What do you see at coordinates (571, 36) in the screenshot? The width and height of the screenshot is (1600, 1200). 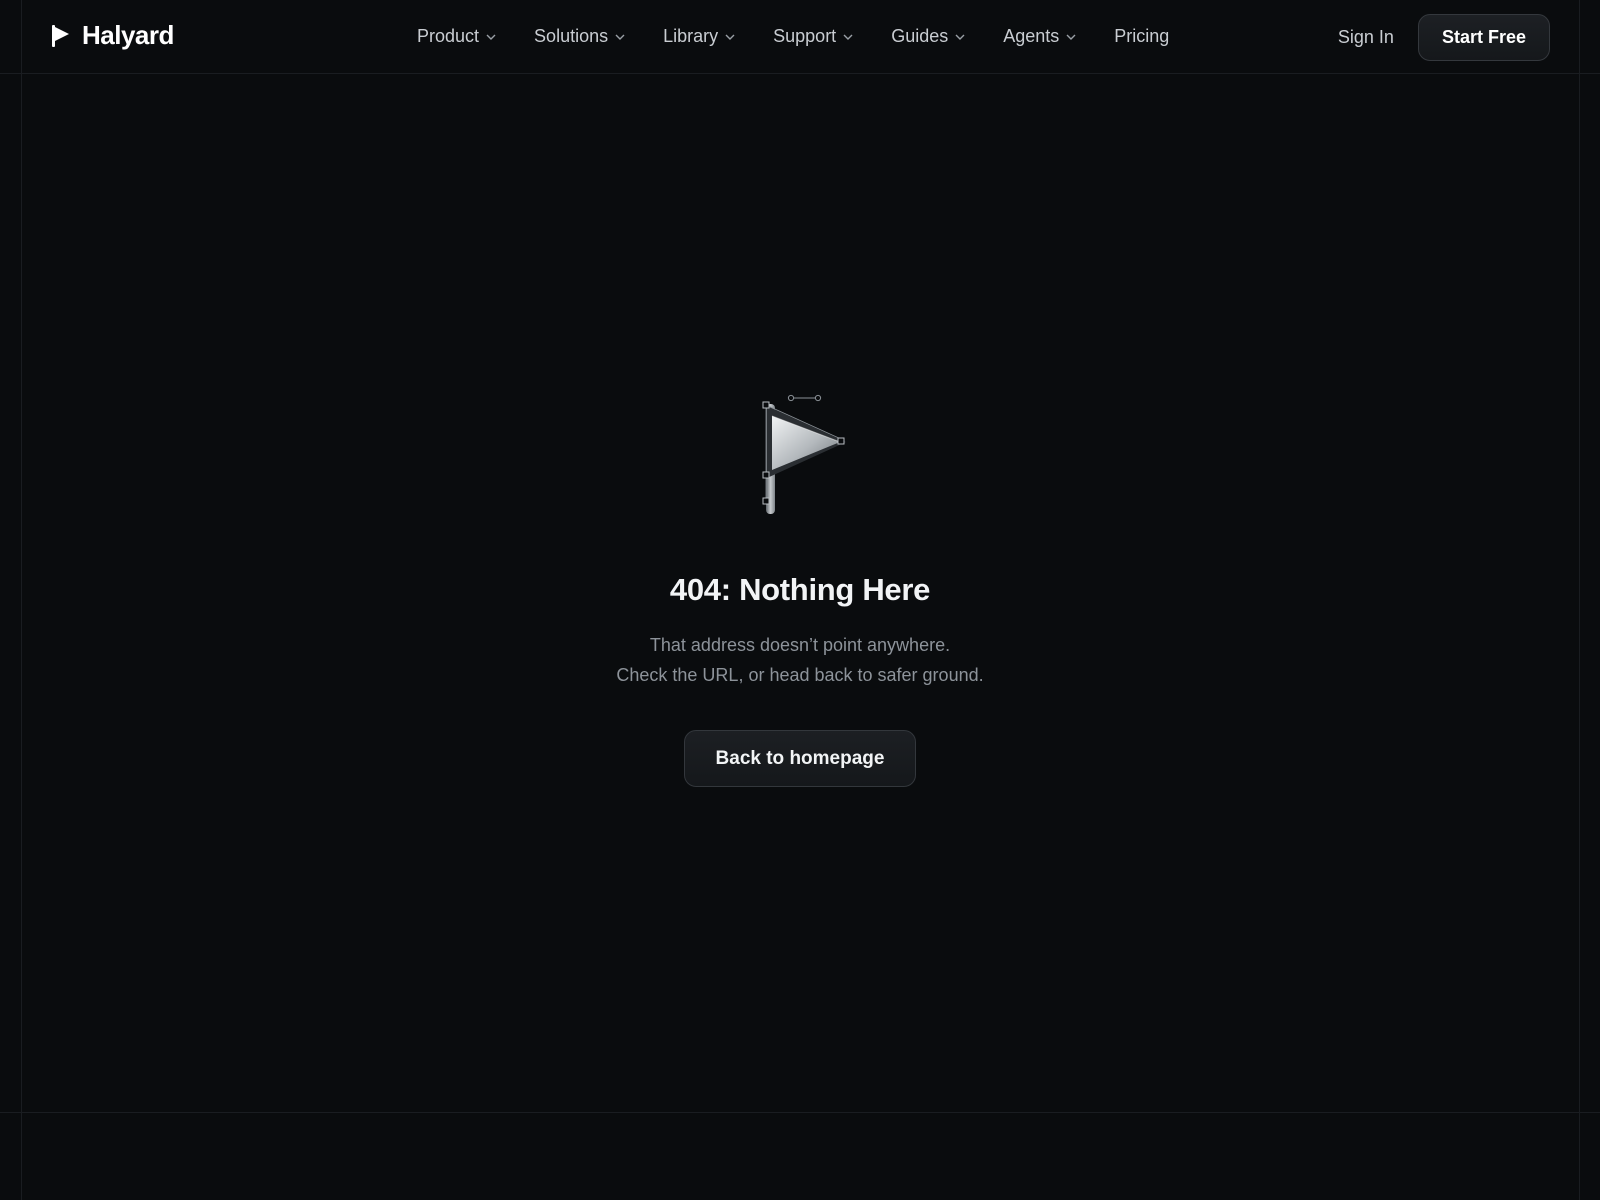 I see `nav-item-label: Solutions` at bounding box center [571, 36].